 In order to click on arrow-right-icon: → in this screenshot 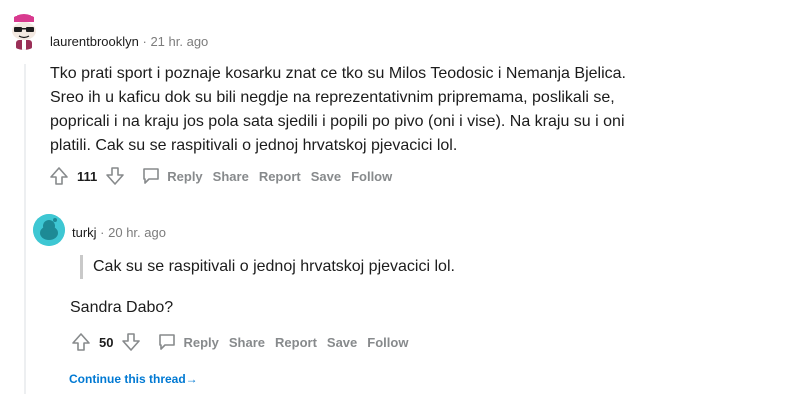, I will do `click(191, 379)`.